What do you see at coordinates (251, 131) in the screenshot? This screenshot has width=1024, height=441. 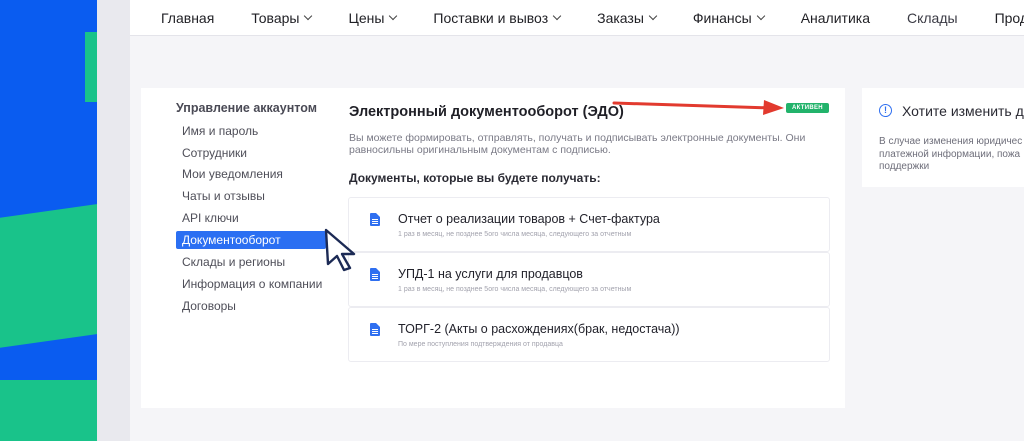 I see `sidebar-item-name-password: Имя и пароль` at bounding box center [251, 131].